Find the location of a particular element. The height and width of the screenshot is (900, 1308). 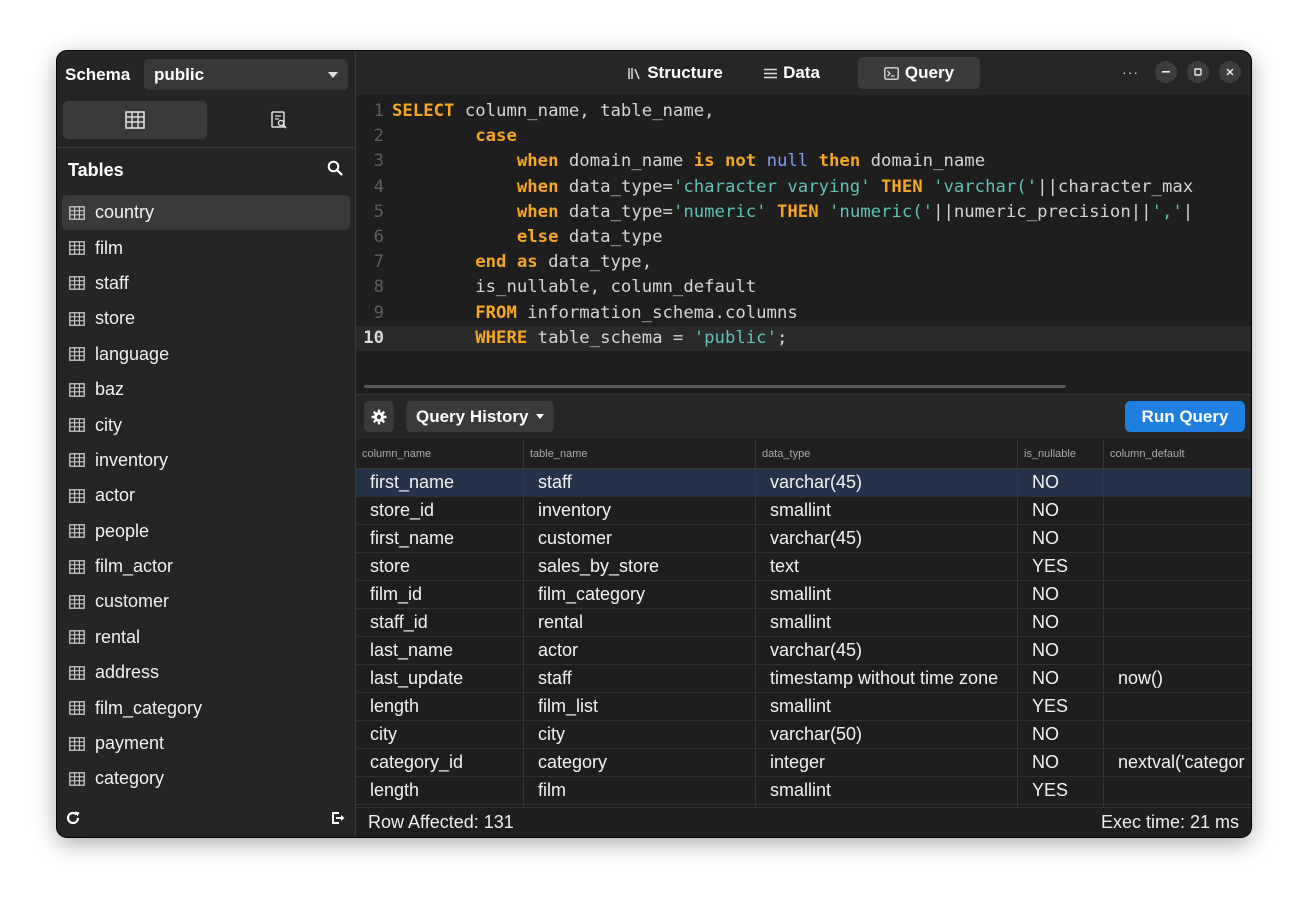

search-icon is located at coordinates (335, 170).